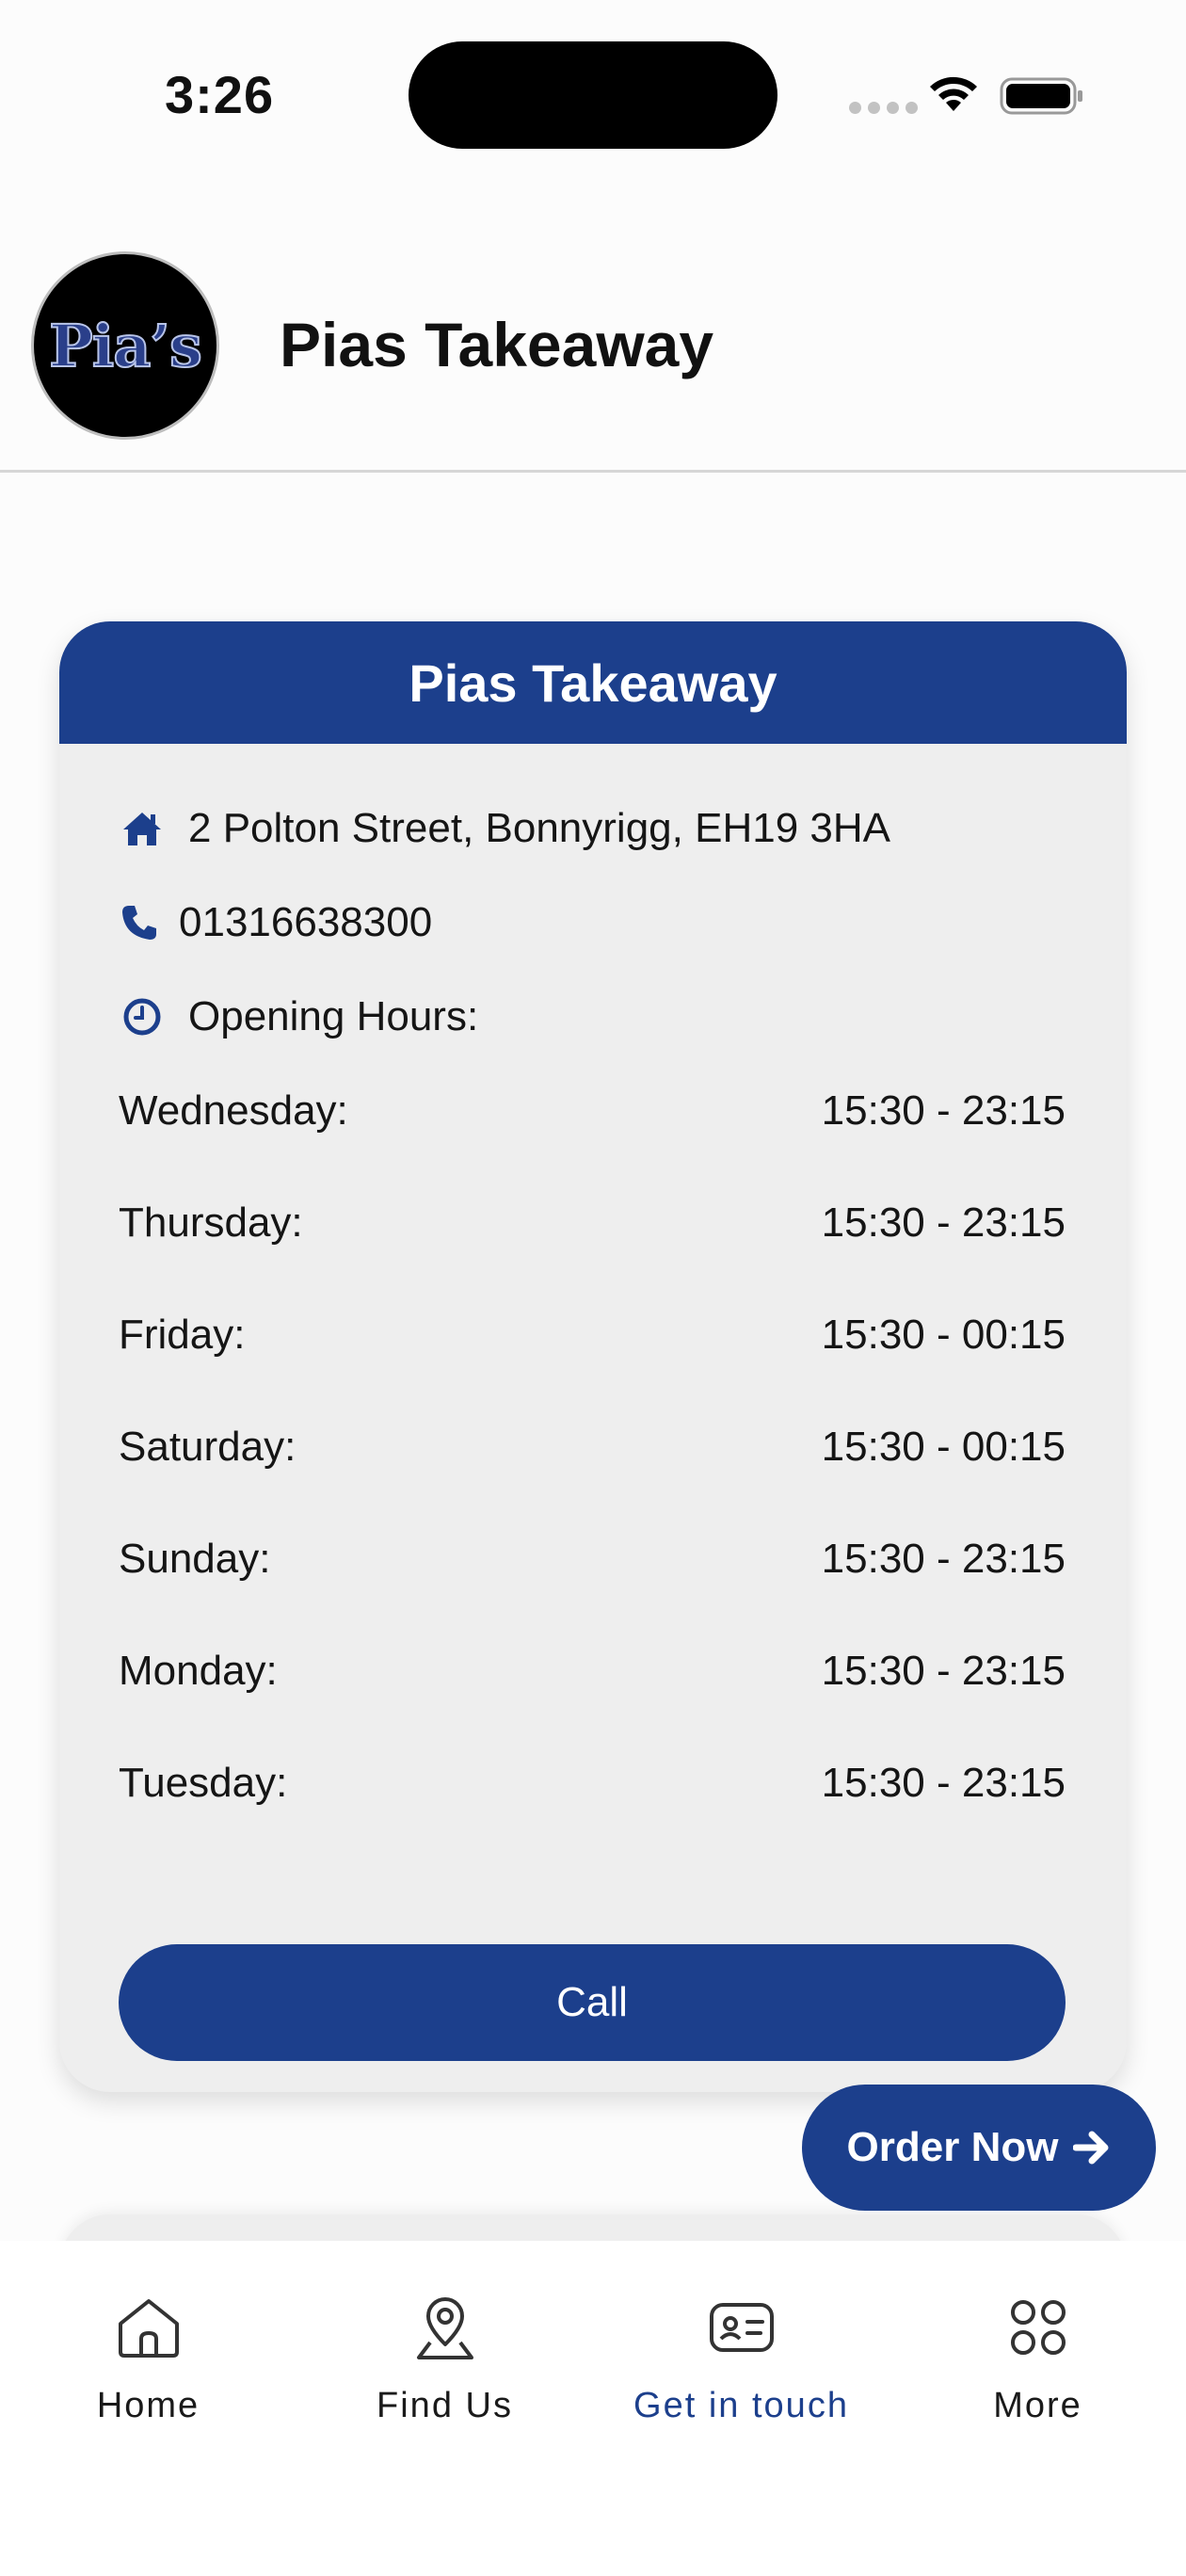  What do you see at coordinates (592, 1223) in the screenshot?
I see `hours-row-thursday: Thursday: 15:30 - 23:15` at bounding box center [592, 1223].